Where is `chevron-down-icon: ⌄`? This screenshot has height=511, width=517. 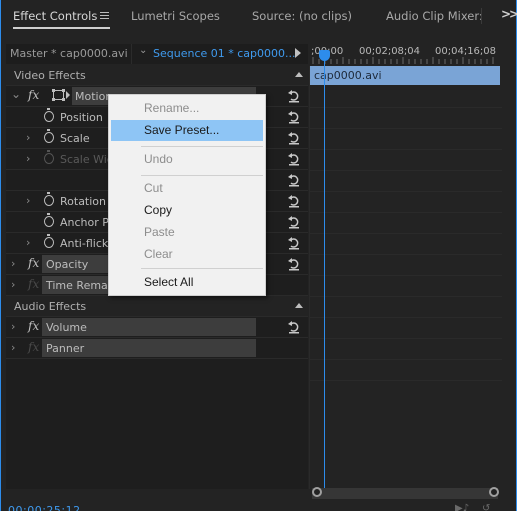 chevron-down-icon: ⌄ is located at coordinates (143, 50).